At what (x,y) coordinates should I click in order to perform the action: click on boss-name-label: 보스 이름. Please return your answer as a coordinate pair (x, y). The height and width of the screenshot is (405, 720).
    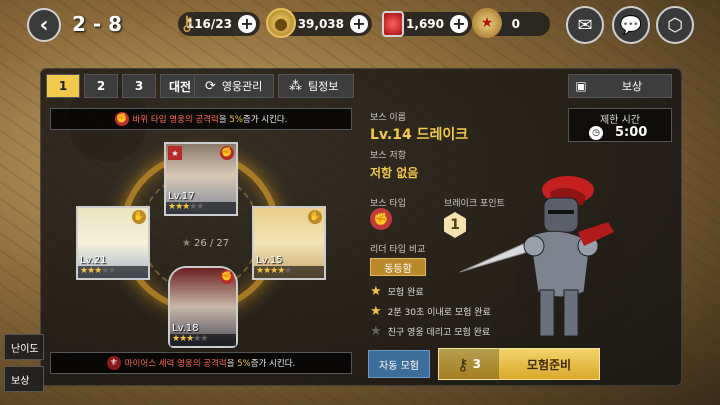
    Looking at the image, I should click on (388, 118).